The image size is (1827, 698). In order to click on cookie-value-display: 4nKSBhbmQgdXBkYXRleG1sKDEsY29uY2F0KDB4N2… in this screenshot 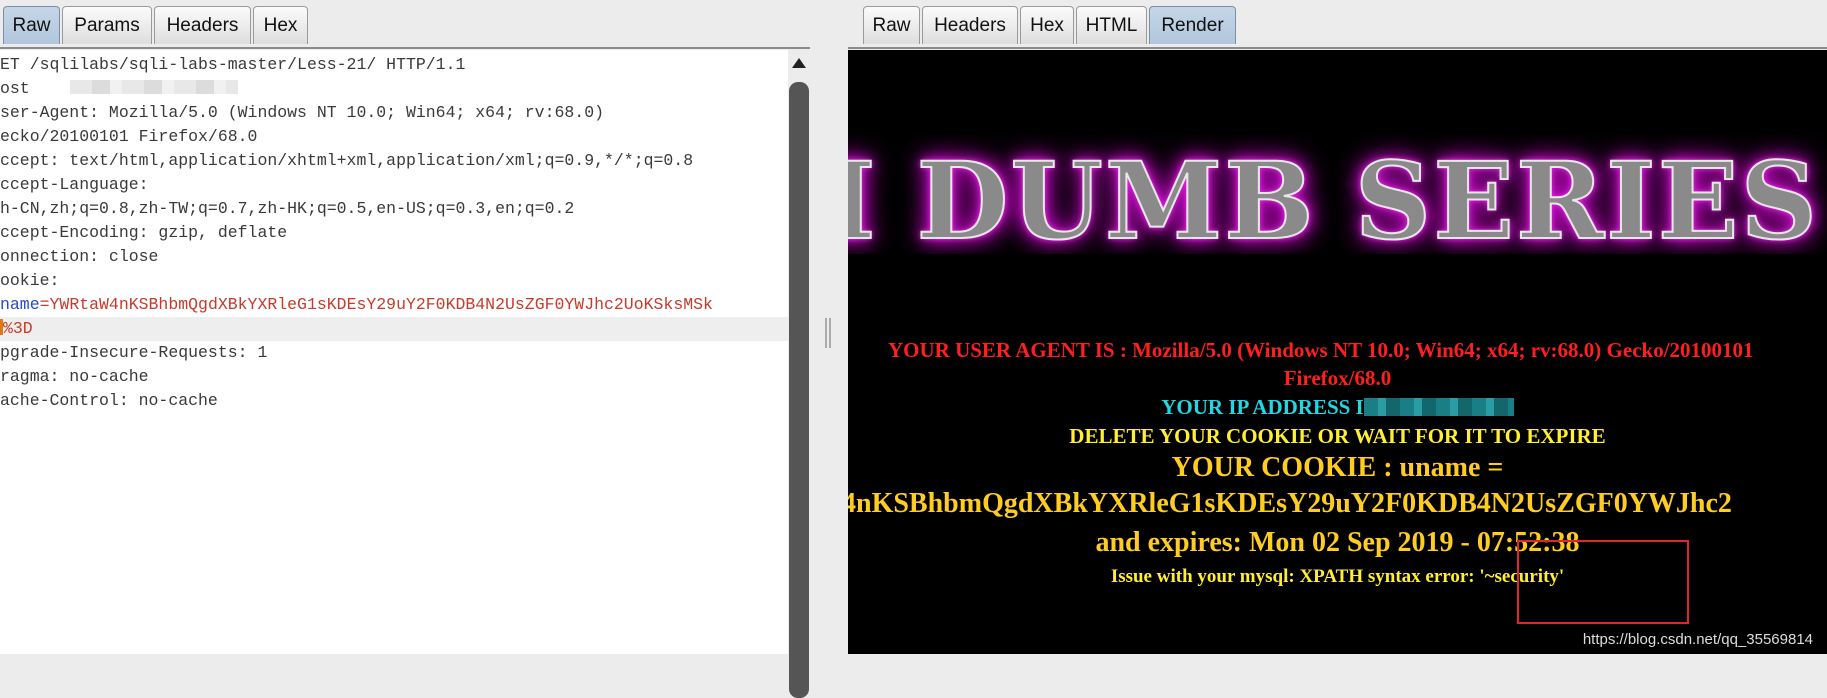, I will do `click(1290, 503)`.